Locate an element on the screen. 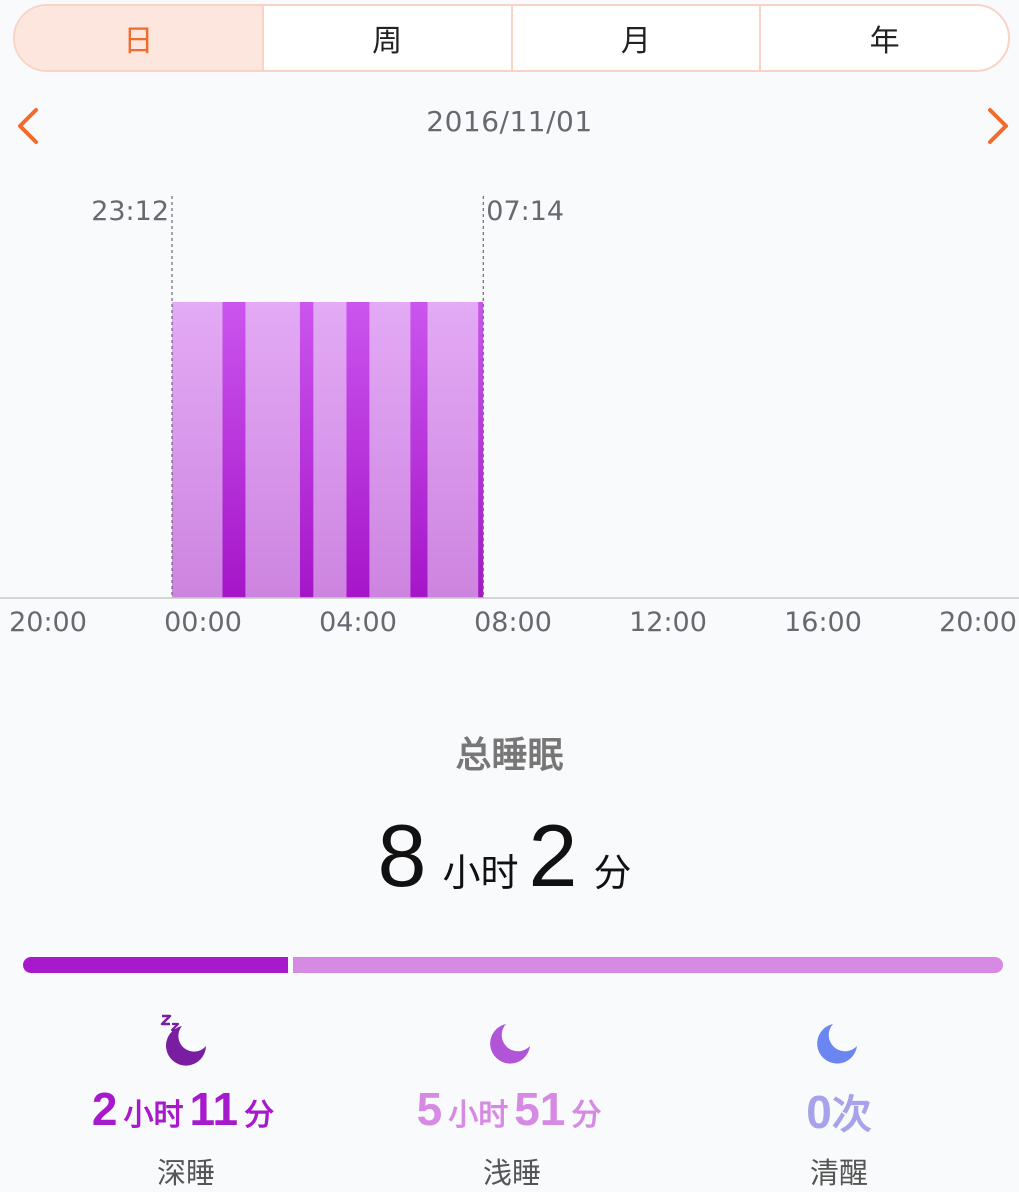  x-tick-label: 00:00 is located at coordinates (203, 622).